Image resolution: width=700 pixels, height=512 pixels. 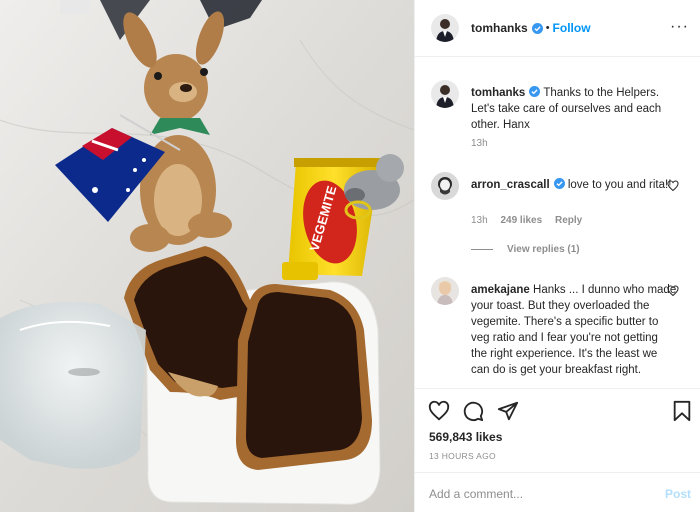 What do you see at coordinates (539, 494) in the screenshot?
I see `comment-input` at bounding box center [539, 494].